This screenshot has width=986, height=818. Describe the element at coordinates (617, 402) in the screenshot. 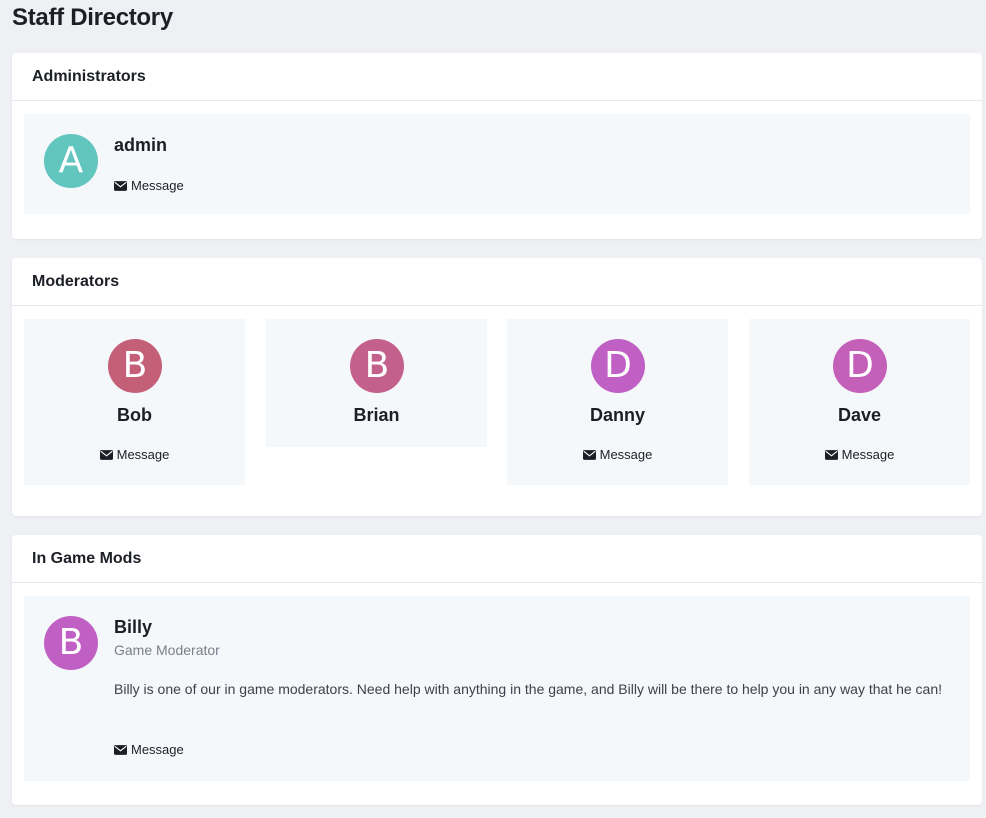

I see `staff-card-danny: D Danny Message` at that location.